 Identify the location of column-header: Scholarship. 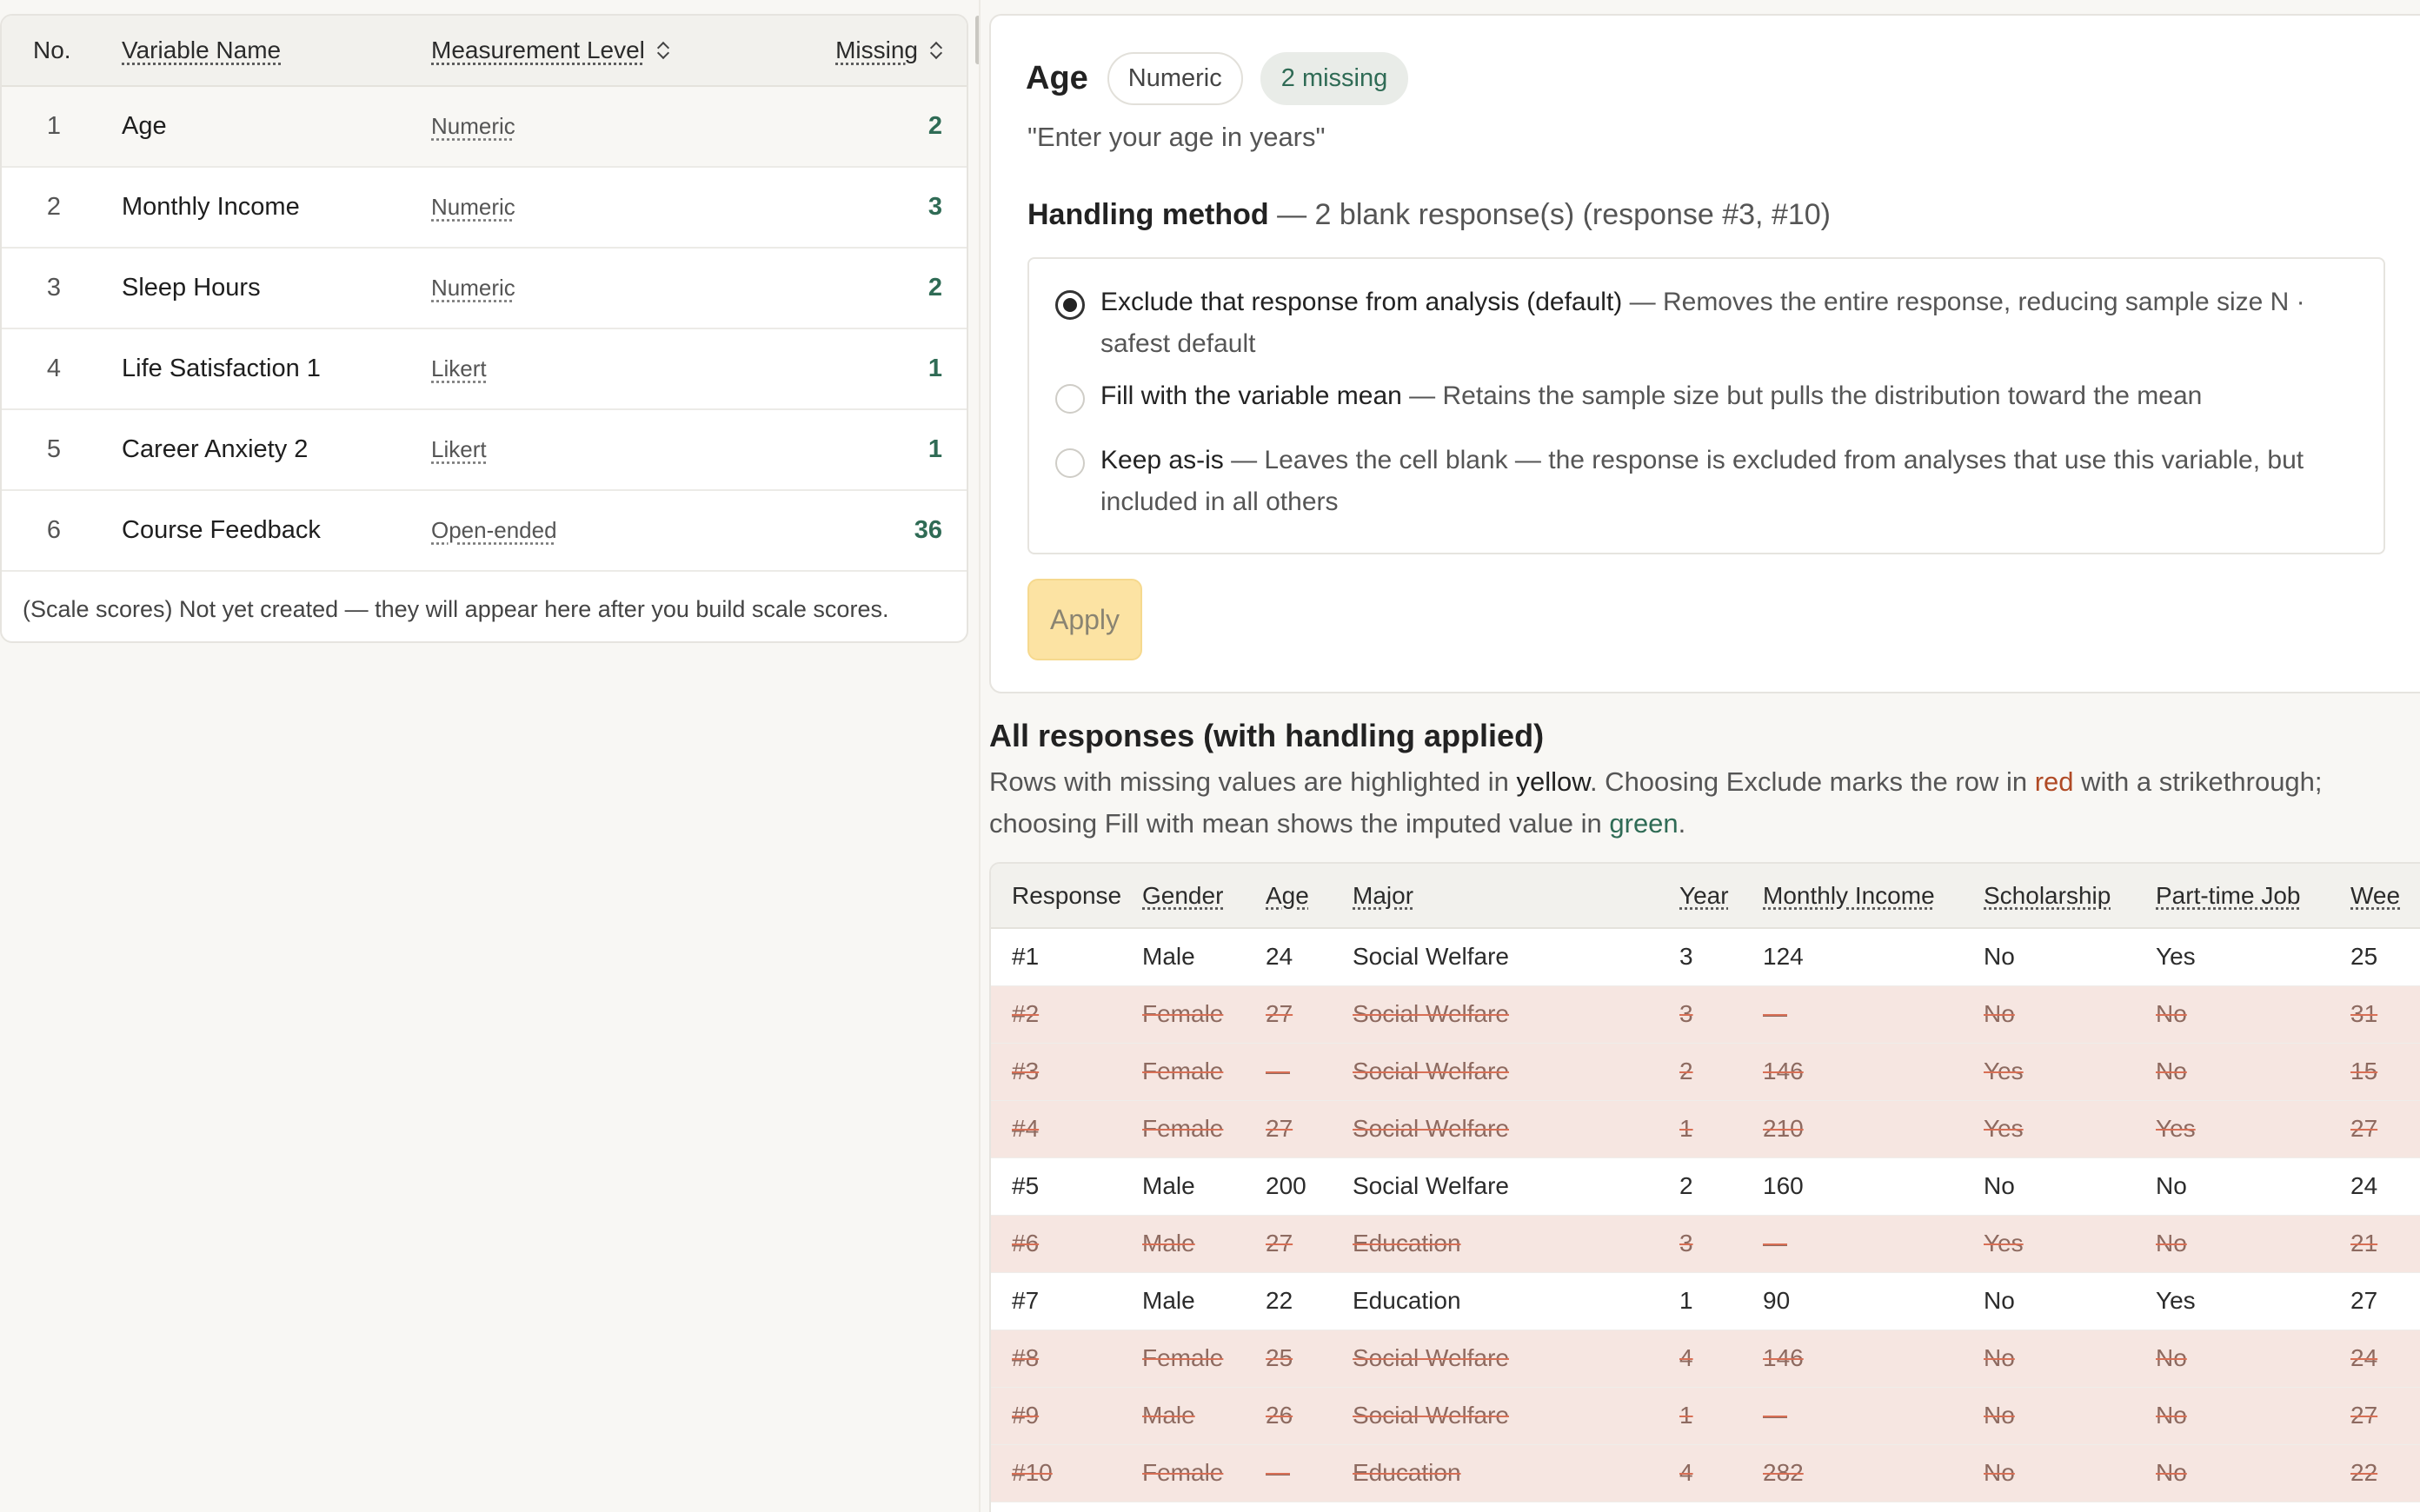
(2070, 896).